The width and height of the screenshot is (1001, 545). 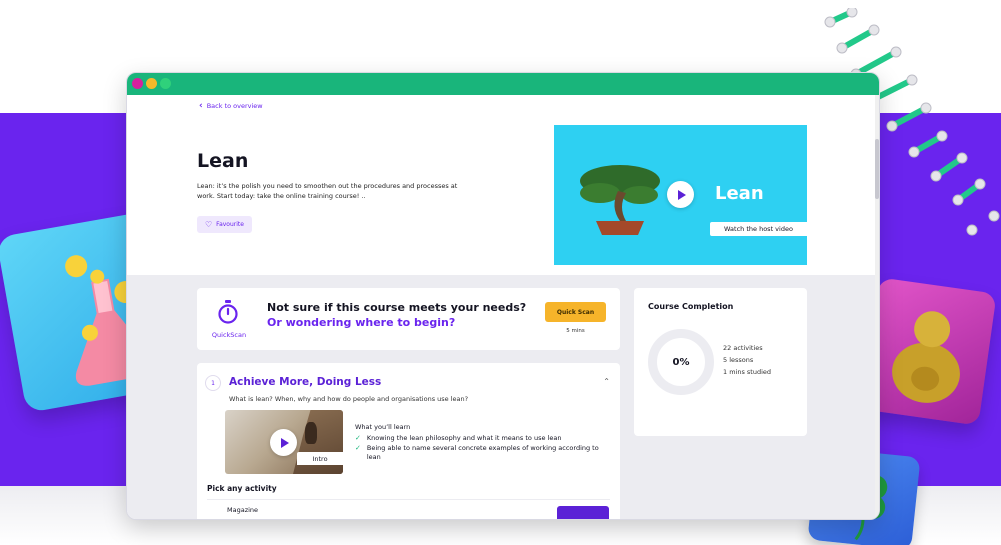 I want to click on chevron-left-icon: ‹, so click(x=201, y=106).